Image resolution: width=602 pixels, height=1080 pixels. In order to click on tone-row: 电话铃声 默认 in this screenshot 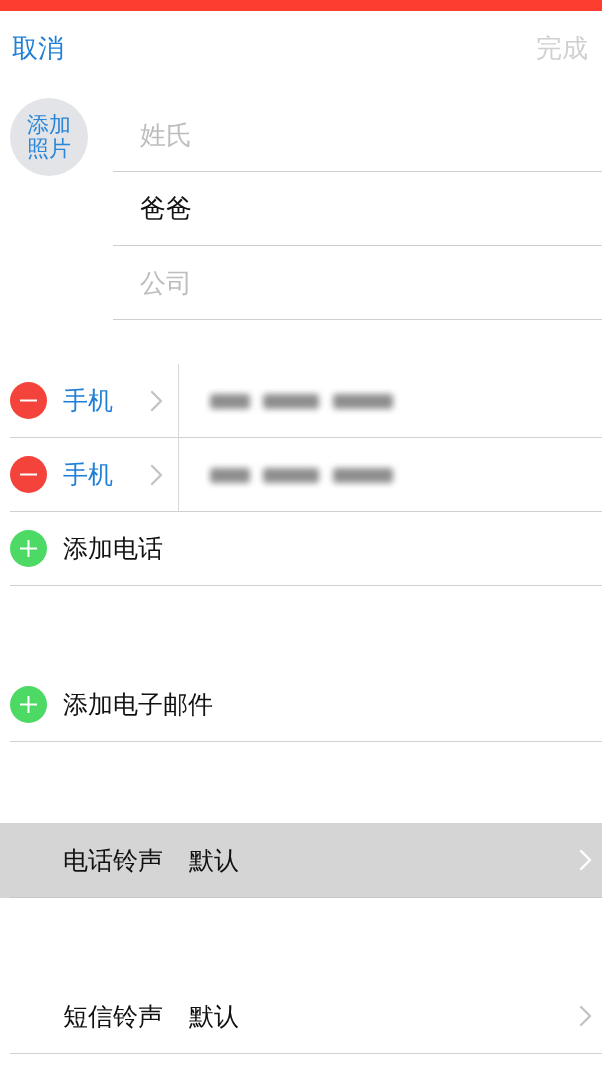, I will do `click(301, 860)`.